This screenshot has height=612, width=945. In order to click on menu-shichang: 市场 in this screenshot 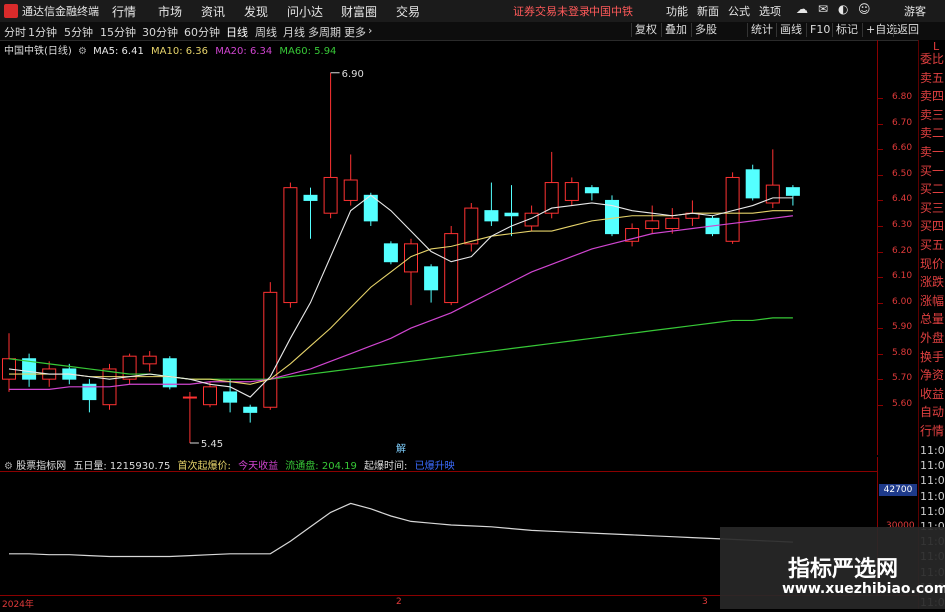, I will do `click(170, 11)`.